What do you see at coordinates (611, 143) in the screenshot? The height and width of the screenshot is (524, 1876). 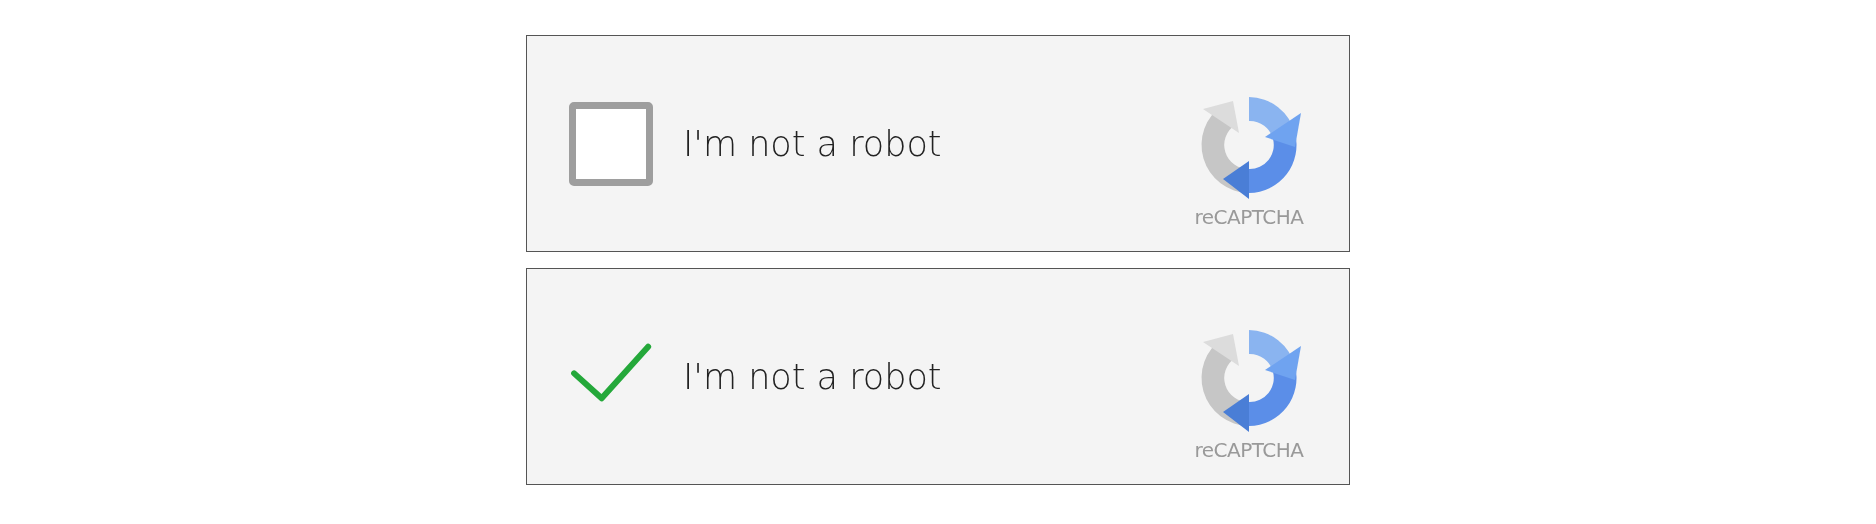 I see `checkbox` at bounding box center [611, 143].